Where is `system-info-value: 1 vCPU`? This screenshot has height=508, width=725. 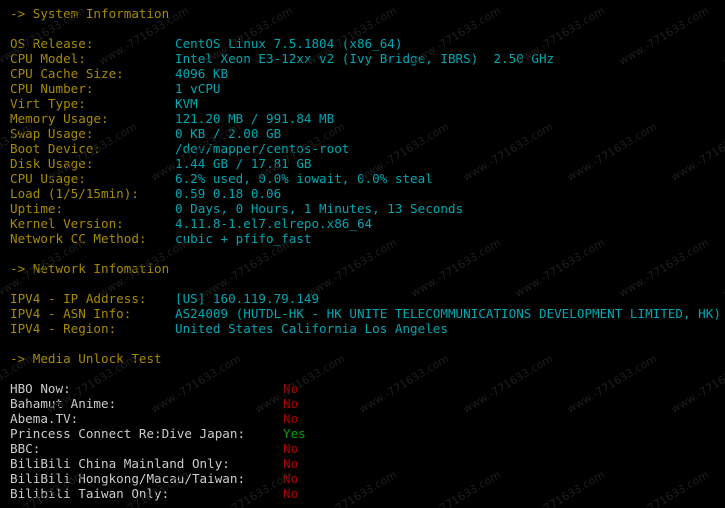 system-info-value: 1 vCPU is located at coordinates (198, 88).